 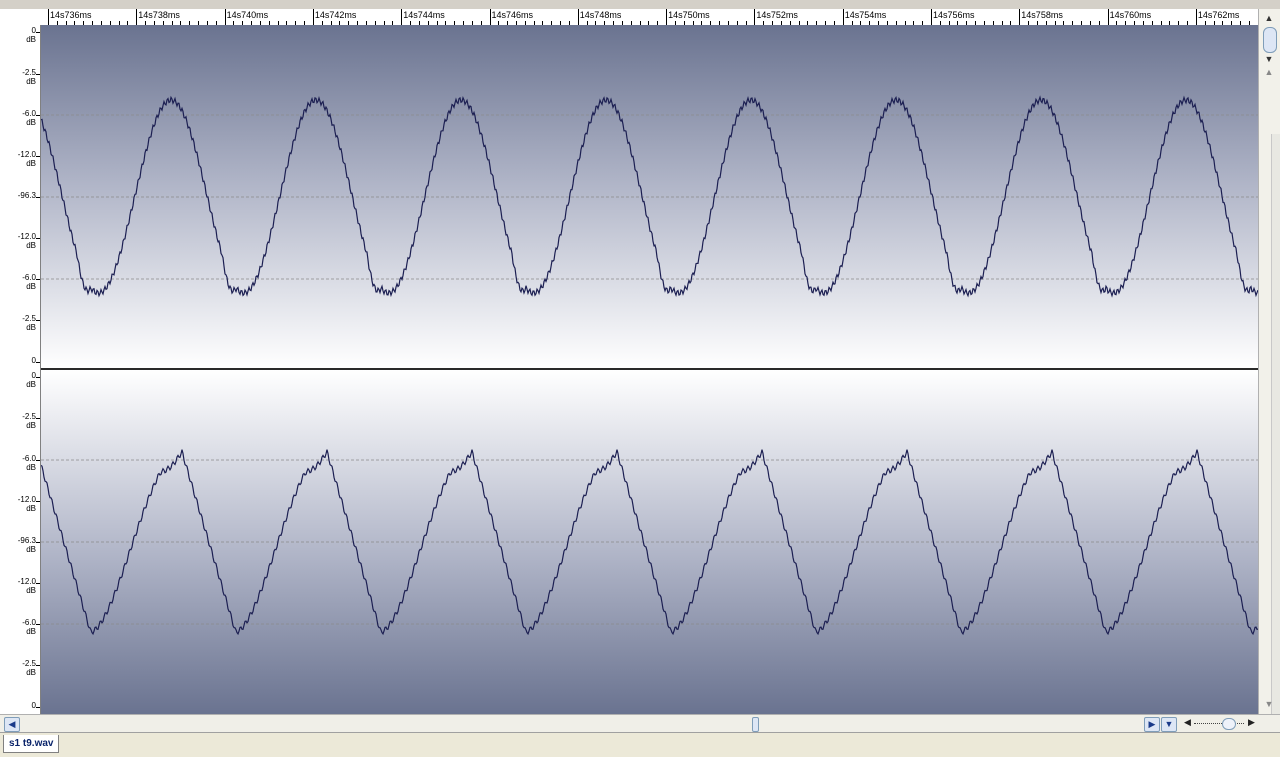 What do you see at coordinates (336, 15) in the screenshot?
I see `time-tick-label: 14s742ms` at bounding box center [336, 15].